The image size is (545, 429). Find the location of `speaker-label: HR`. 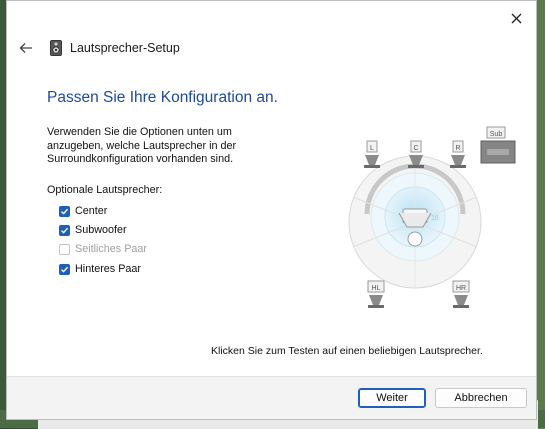

speaker-label: HR is located at coordinates (461, 288).